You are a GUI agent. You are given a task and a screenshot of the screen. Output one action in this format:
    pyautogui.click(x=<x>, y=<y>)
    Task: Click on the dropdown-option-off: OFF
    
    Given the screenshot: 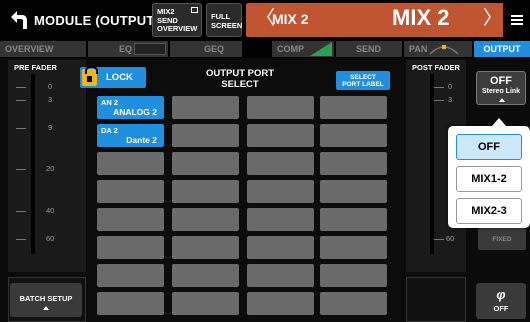 What is the action you would take?
    pyautogui.click(x=489, y=147)
    